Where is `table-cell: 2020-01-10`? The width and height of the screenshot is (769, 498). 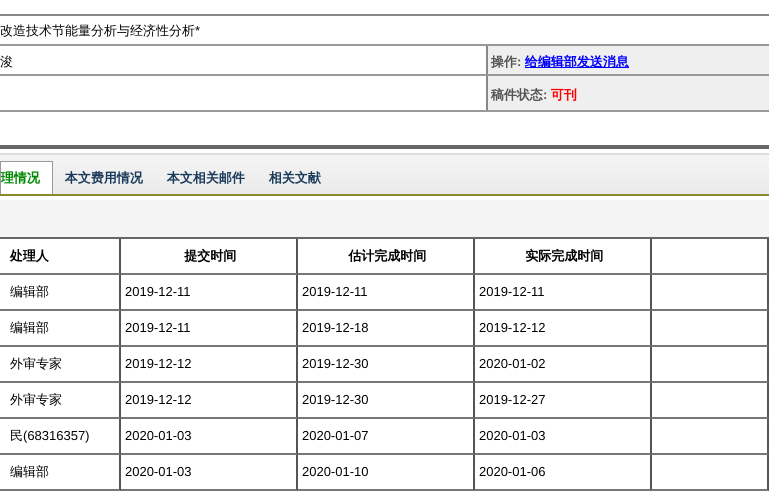
table-cell: 2020-01-10 is located at coordinates (386, 473).